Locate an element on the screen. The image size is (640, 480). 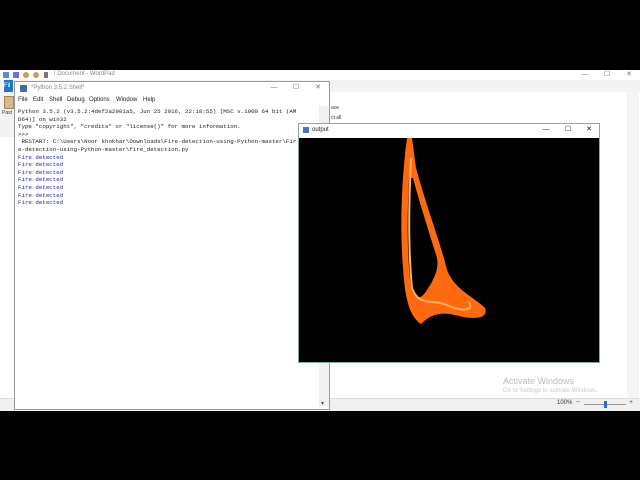
wordpad-title: | Document - WordPad is located at coordinates (84, 74).